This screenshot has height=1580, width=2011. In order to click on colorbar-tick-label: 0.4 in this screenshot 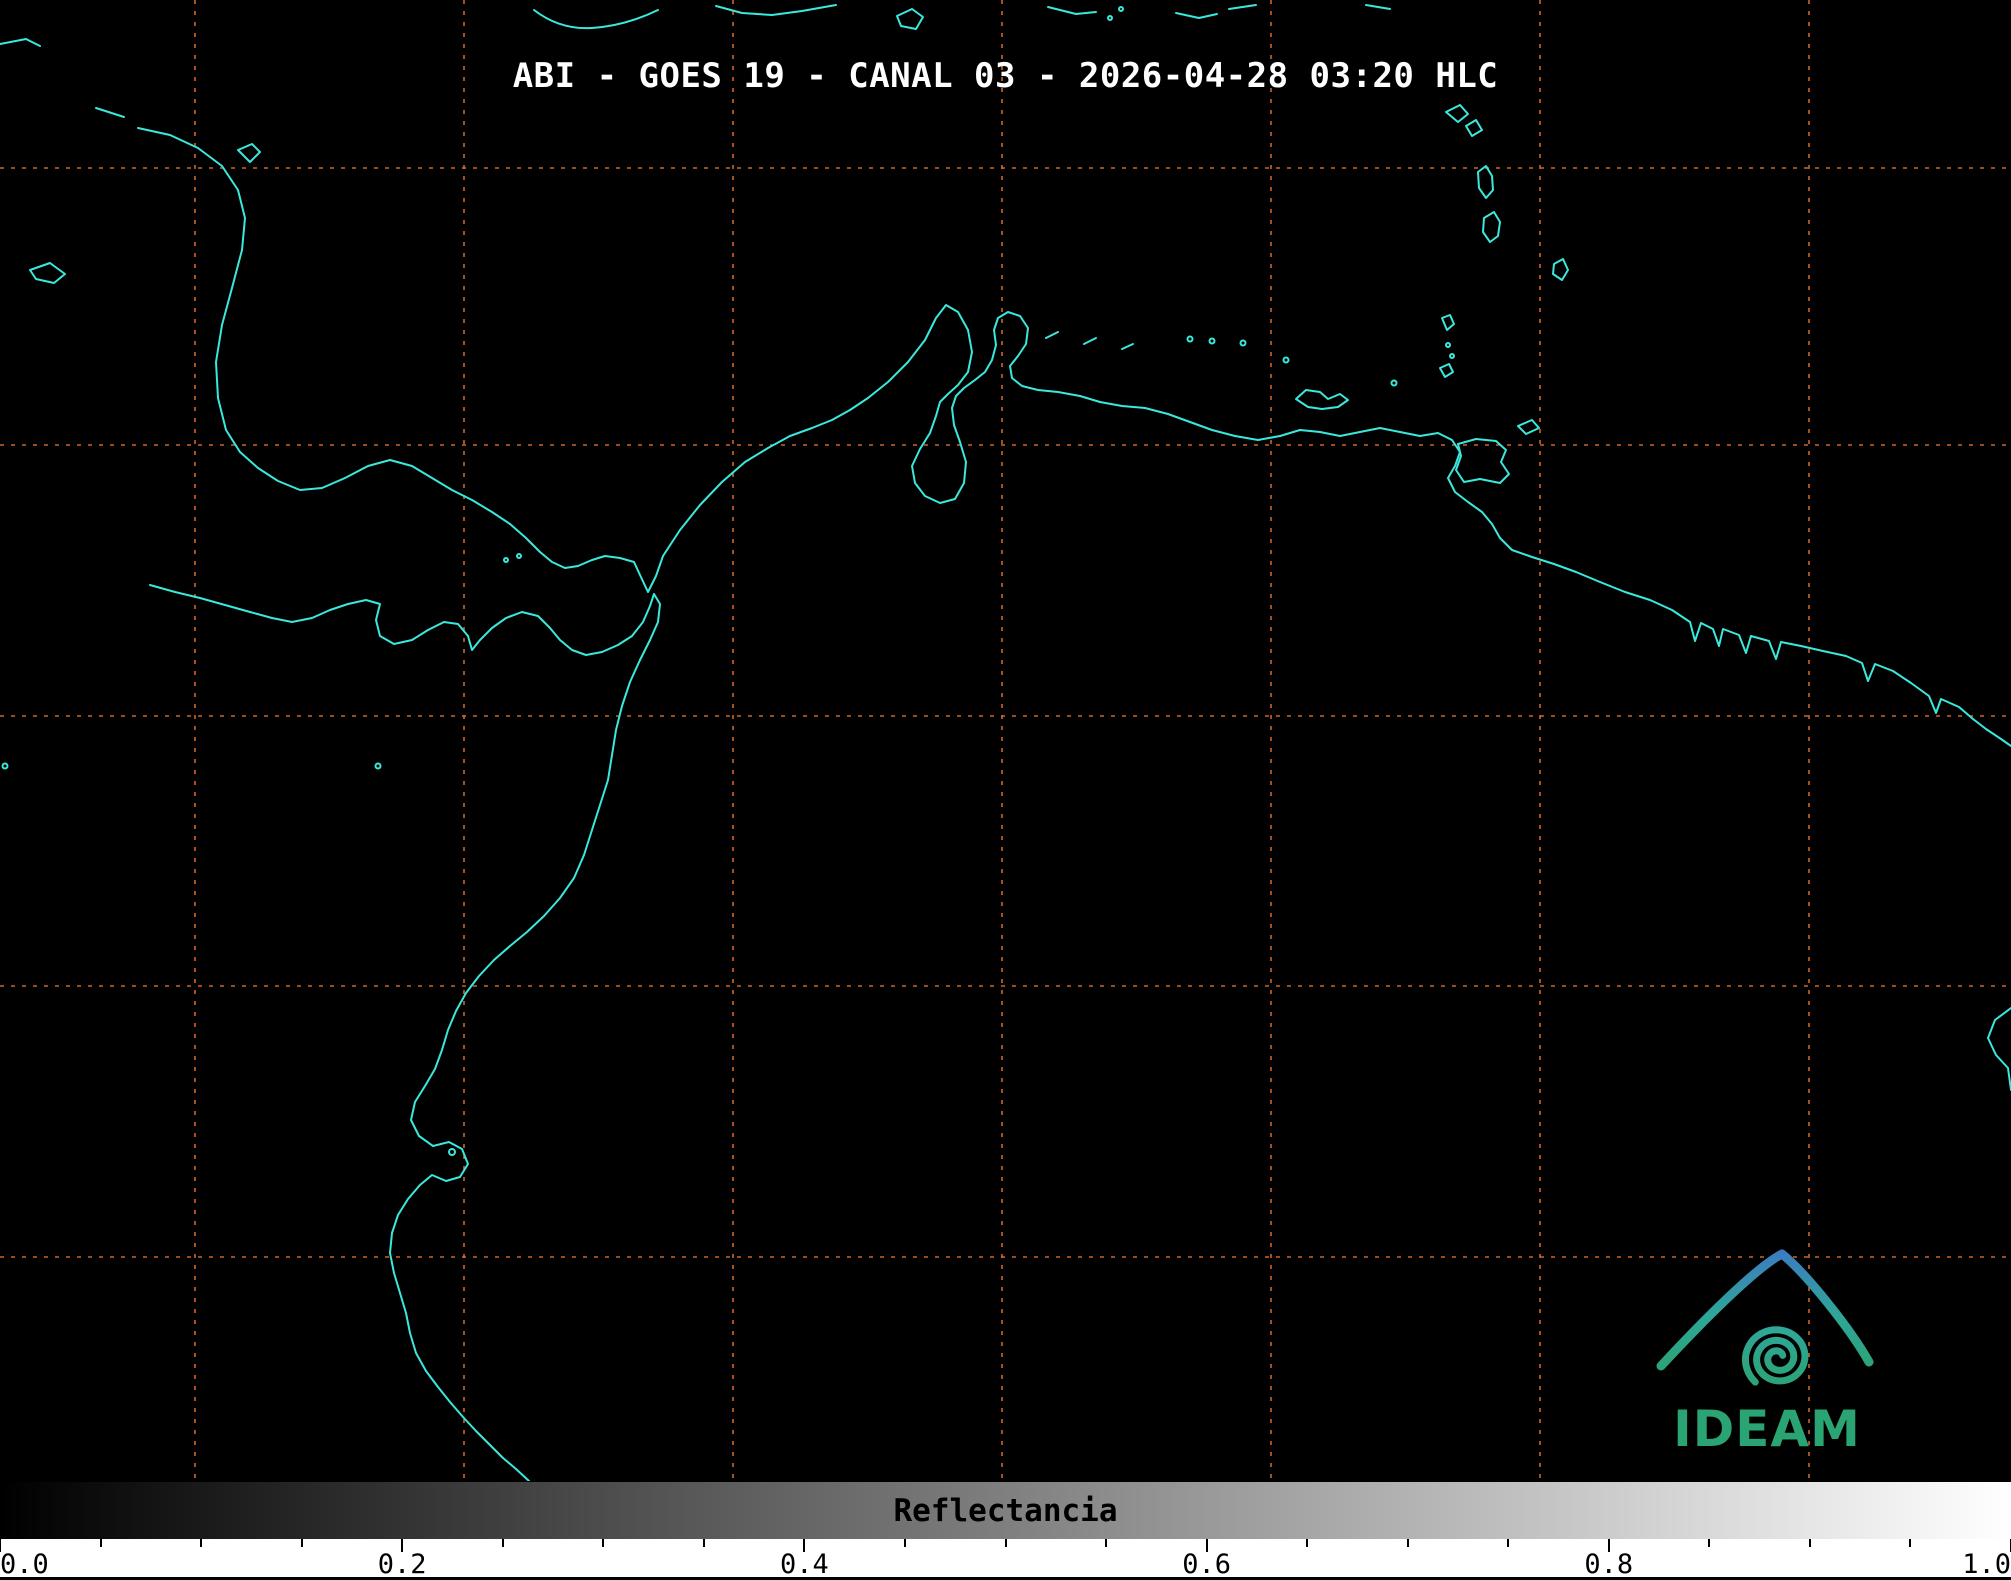, I will do `click(804, 1564)`.